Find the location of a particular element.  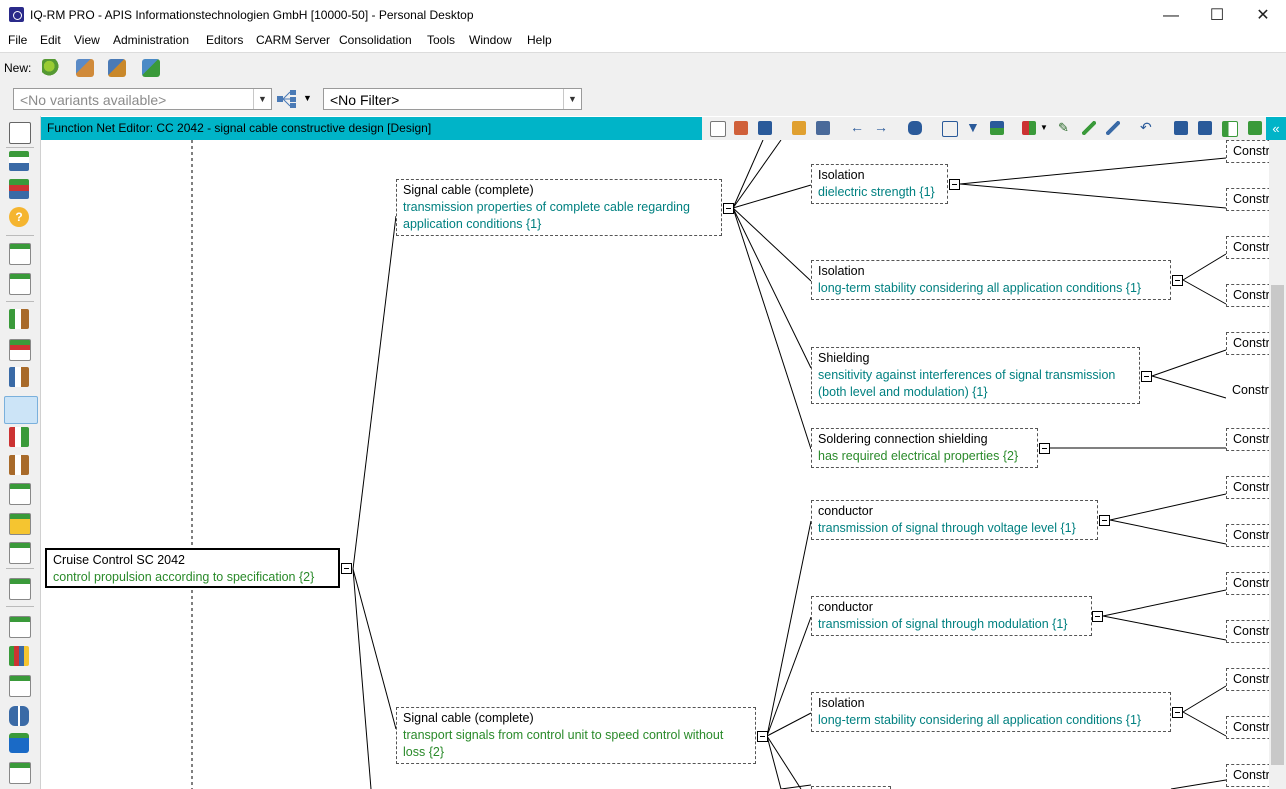

collapse-tree-icon is located at coordinates (1255, 128).